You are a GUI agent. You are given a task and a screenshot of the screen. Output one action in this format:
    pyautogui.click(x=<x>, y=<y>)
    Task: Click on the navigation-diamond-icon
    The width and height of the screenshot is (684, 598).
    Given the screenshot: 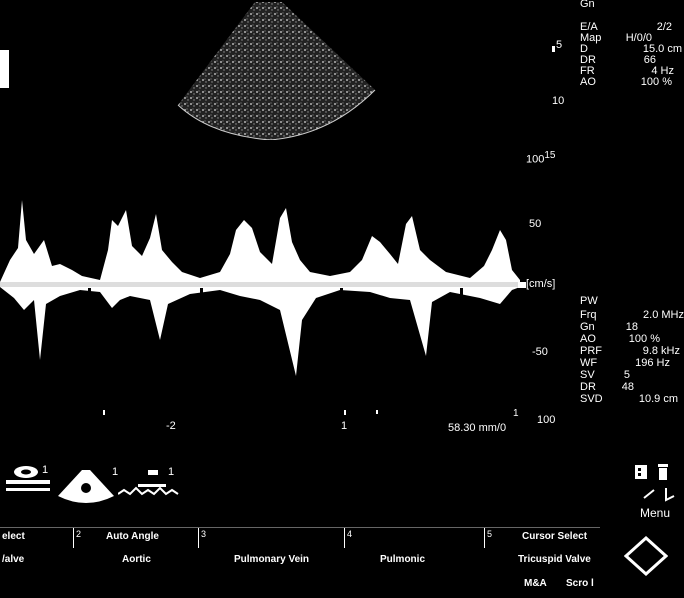 What is the action you would take?
    pyautogui.click(x=646, y=556)
    